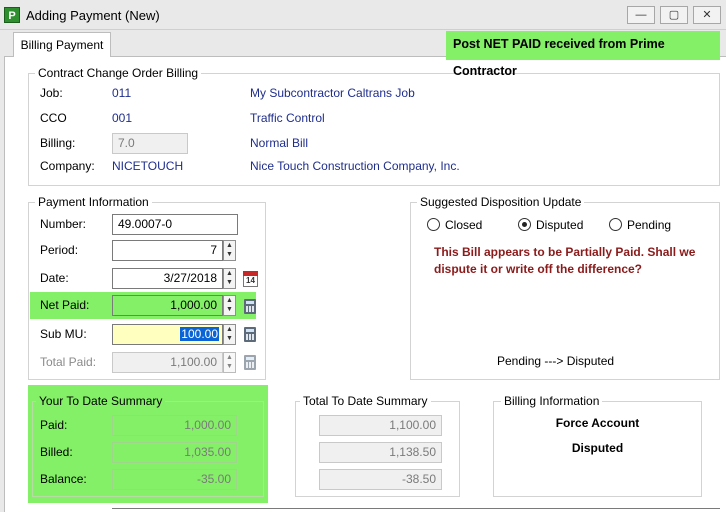 This screenshot has width=726, height=512. Describe the element at coordinates (229, 305) in the screenshot. I see `net-paid-spinner: ▲ ▼` at that location.